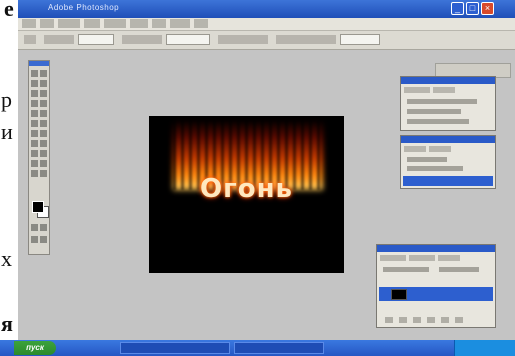 This screenshot has width=515, height=356. Describe the element at coordinates (448, 181) in the screenshot. I see `selected-row` at that location.